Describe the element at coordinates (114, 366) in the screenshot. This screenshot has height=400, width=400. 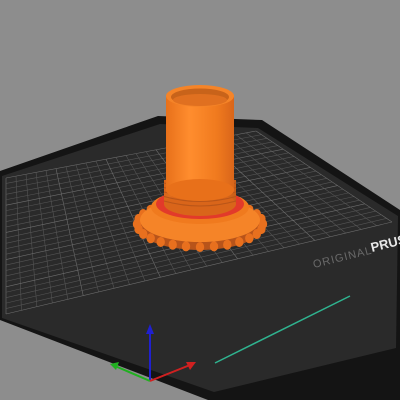
I see `y-axis-arrow` at that location.